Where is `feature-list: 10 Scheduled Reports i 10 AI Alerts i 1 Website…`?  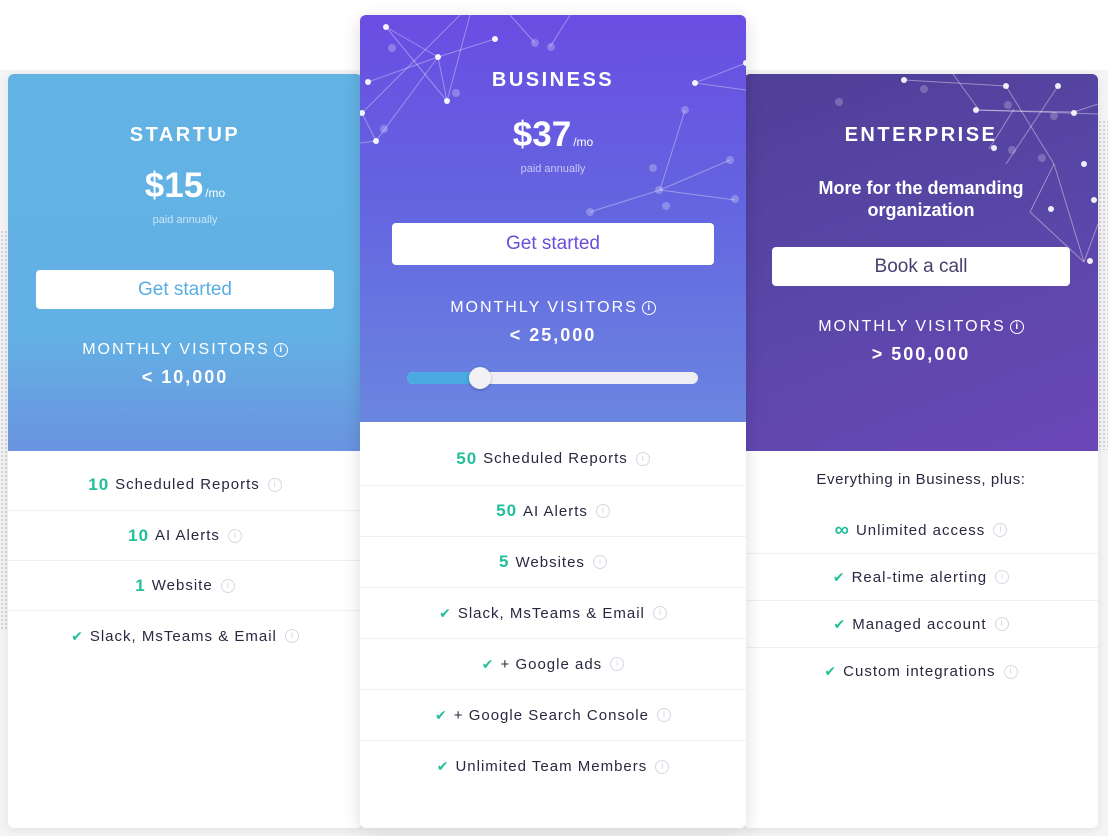 feature-list: 10 Scheduled Reports i 10 AI Alerts i 1 Website… is located at coordinates (185, 556).